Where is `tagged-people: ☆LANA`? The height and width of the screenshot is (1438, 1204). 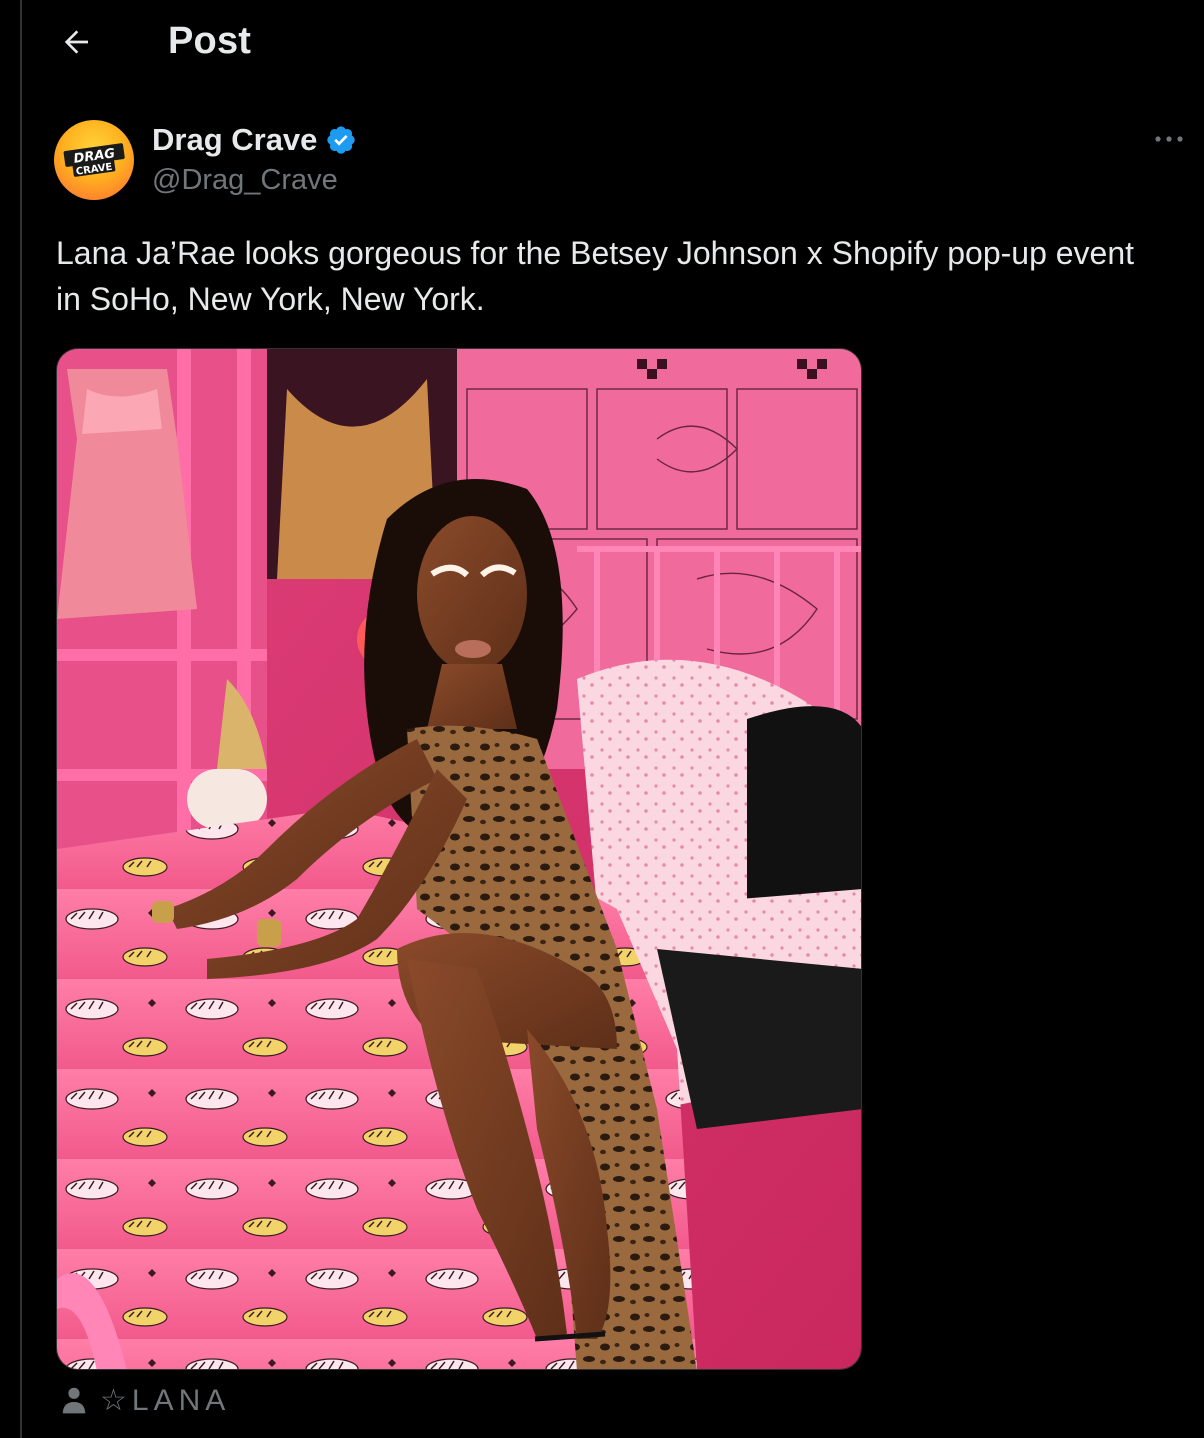
tagged-people: ☆LANA is located at coordinates (144, 1400).